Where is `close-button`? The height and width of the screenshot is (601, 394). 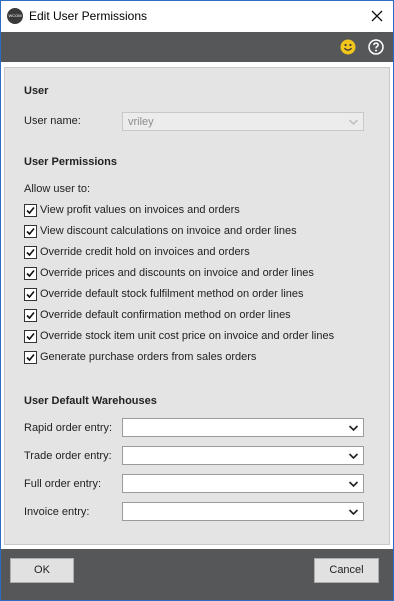 close-button is located at coordinates (377, 16).